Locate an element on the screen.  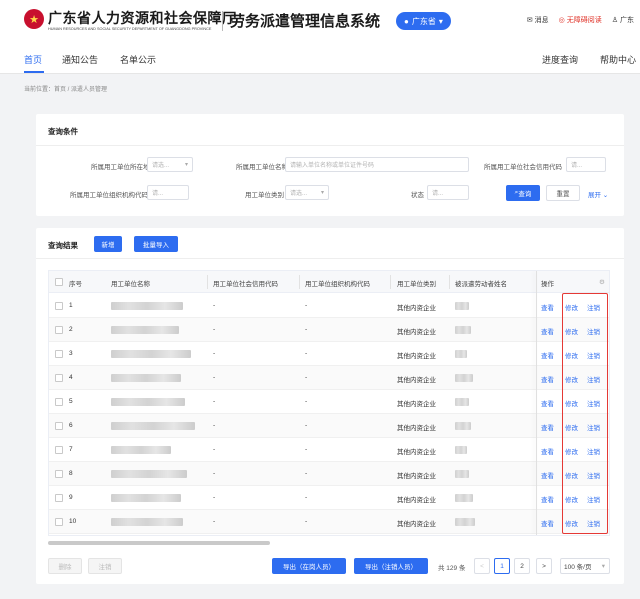
col-org-code: 用工单位组织机构代码 is located at coordinates (337, 284).